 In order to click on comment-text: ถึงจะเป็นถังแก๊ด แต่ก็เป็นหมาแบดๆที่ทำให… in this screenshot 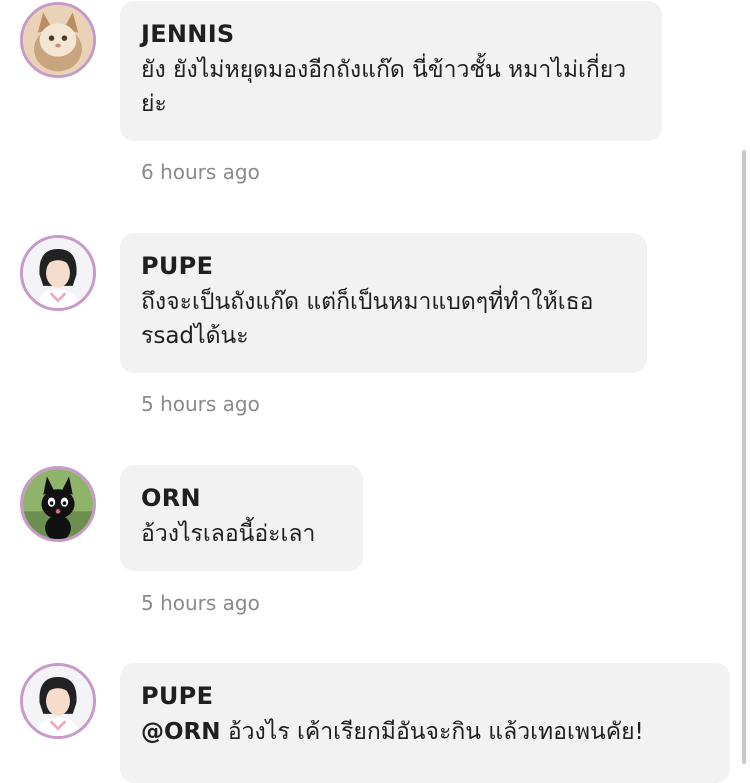, I will do `click(367, 319)`.